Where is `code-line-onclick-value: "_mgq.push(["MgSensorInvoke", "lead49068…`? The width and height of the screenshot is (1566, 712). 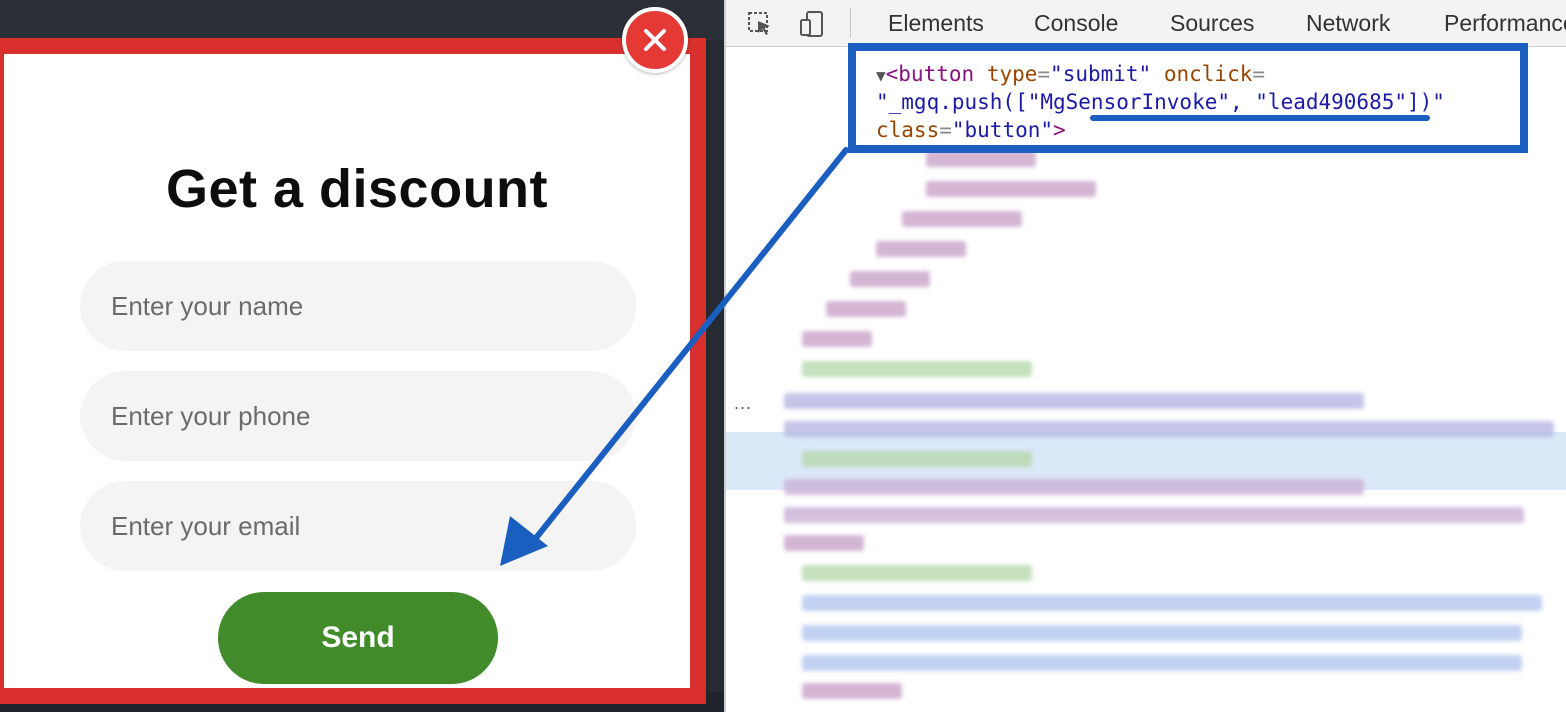
code-line-onclick-value: "_mgq.push(["MgSensorInvoke", "lead49068… is located at coordinates (1160, 102).